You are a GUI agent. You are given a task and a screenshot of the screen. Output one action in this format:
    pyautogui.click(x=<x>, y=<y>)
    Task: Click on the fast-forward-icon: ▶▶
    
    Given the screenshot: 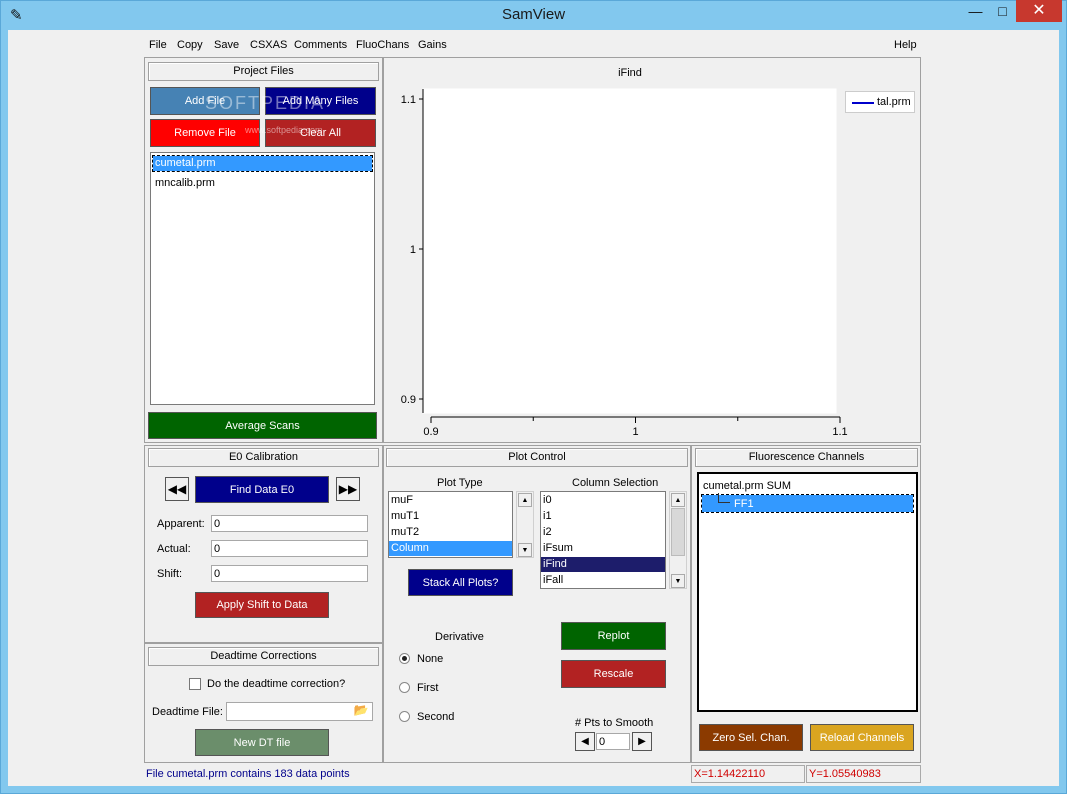 What is the action you would take?
    pyautogui.click(x=348, y=489)
    